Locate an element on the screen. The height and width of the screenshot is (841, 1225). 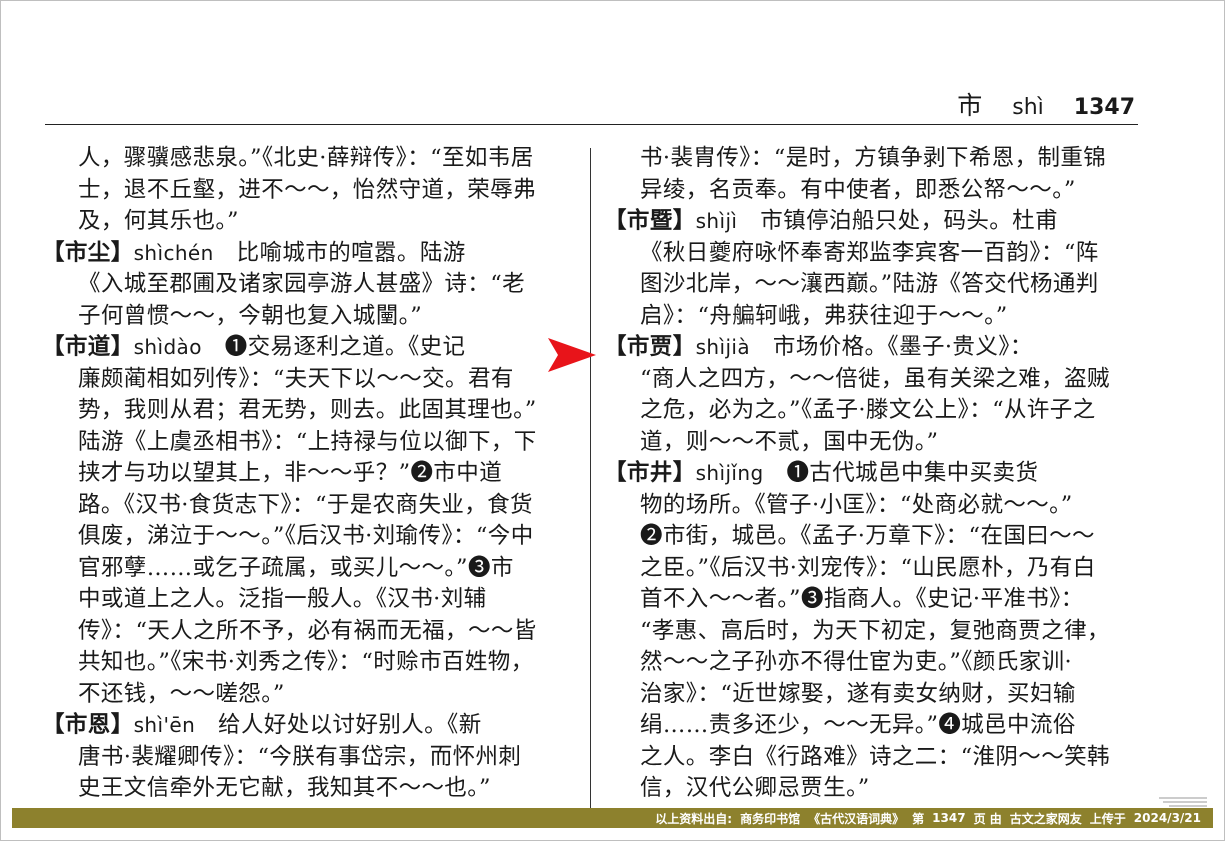
headword: 【市恩】 is located at coordinates (88, 725).